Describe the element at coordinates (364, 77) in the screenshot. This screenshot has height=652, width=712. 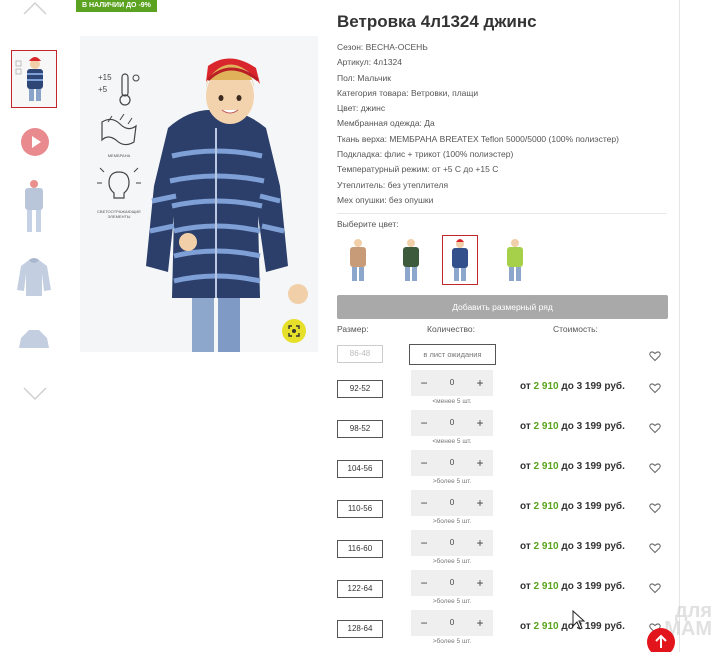
I see `spec-gender: Пол: Мальчик` at that location.